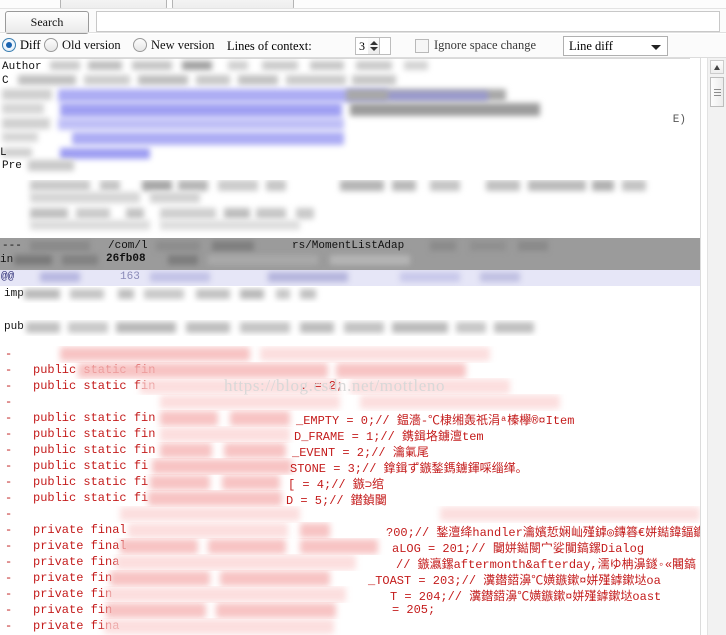  I want to click on lines-of-context-label: Lines of context:, so click(269, 46).